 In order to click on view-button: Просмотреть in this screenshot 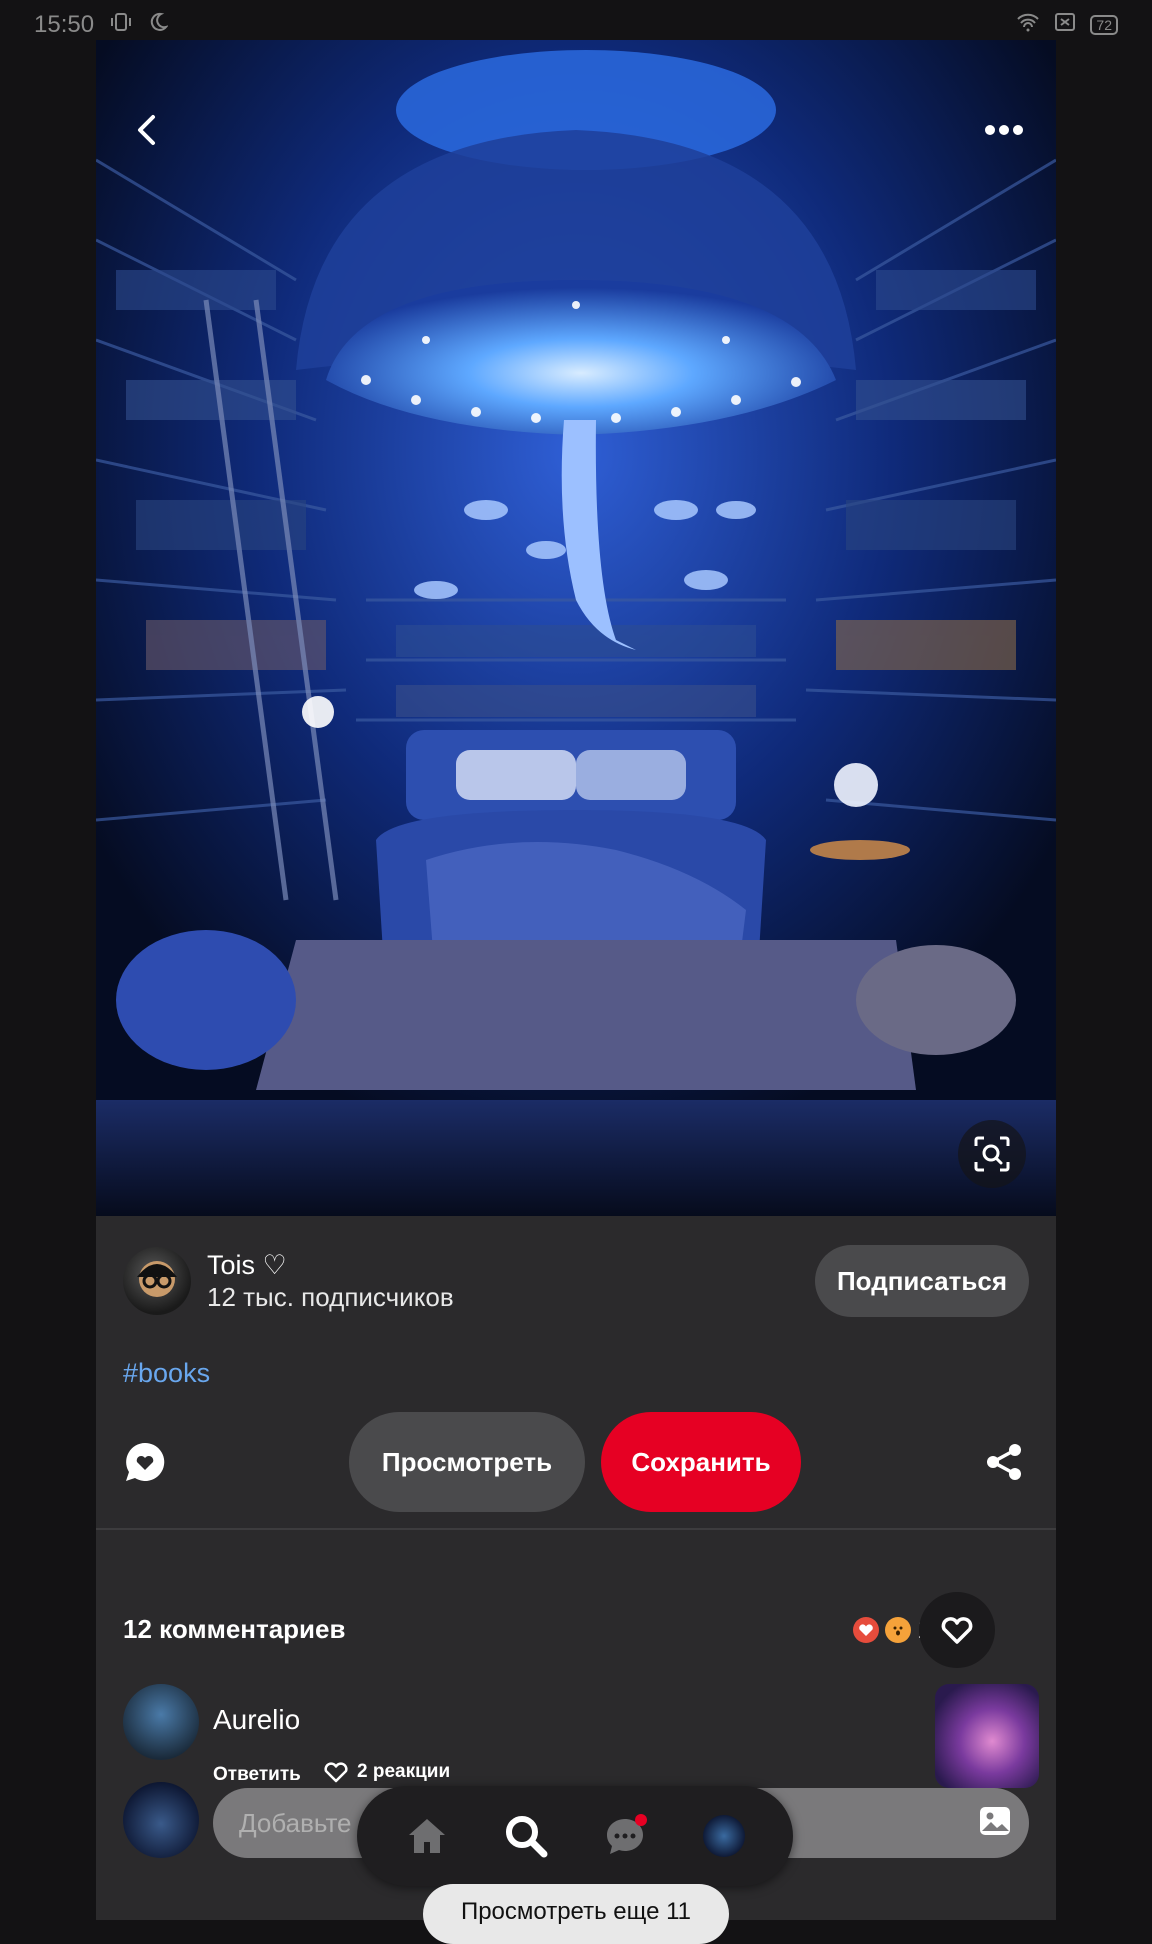, I will do `click(467, 1462)`.